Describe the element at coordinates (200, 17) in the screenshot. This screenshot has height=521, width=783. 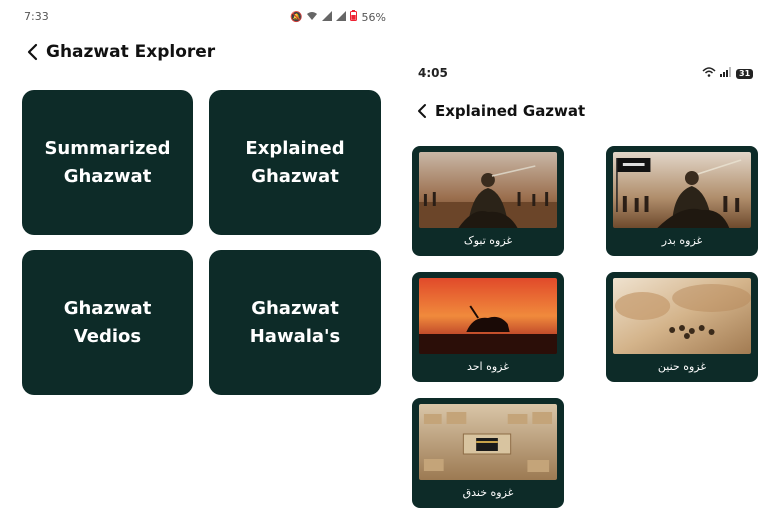
I see `status-bar: 7:33 🔕 56%` at that location.